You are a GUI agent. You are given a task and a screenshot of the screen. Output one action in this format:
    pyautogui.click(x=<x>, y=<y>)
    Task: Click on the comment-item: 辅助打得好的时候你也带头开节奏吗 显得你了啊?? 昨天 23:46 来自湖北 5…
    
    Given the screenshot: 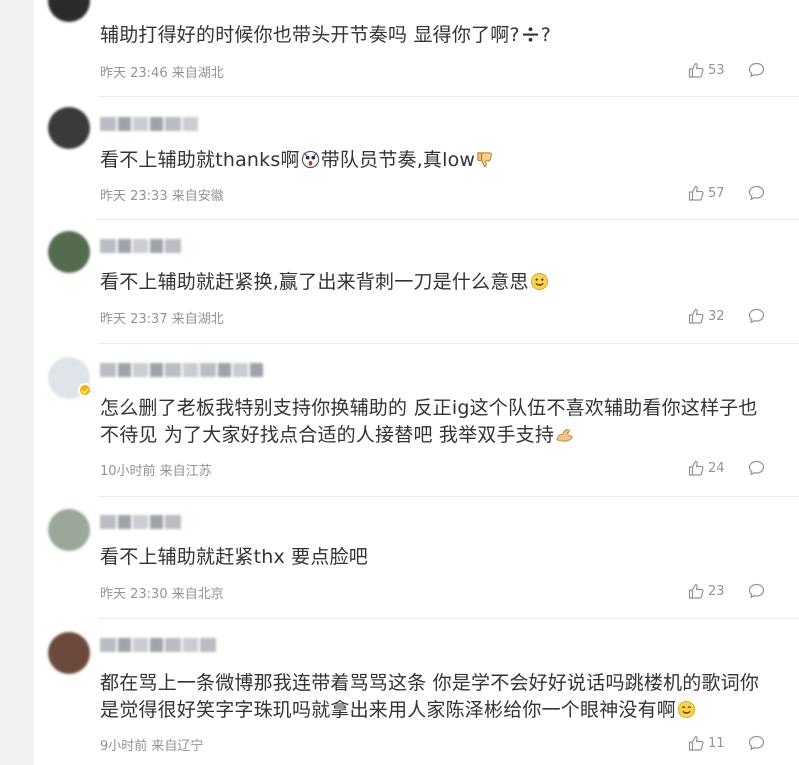 What is the action you would take?
    pyautogui.click(x=416, y=48)
    